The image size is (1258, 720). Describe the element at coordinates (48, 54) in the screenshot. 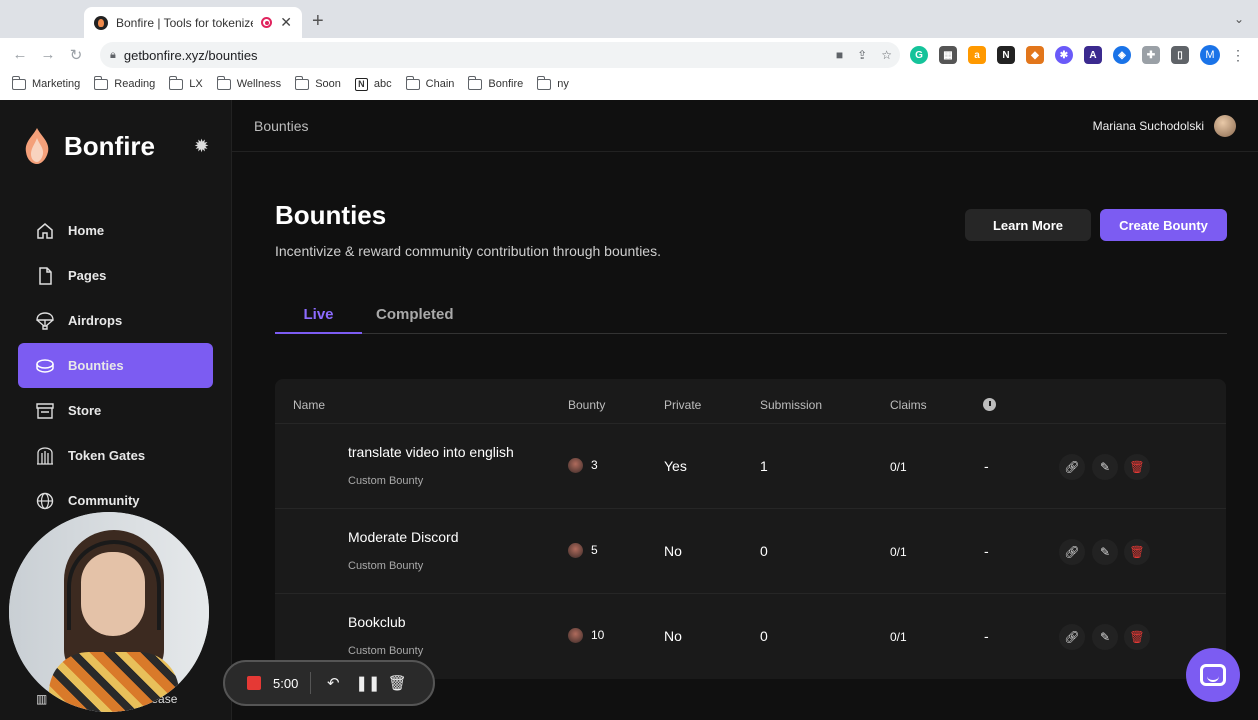

I see `forward-button: →` at that location.